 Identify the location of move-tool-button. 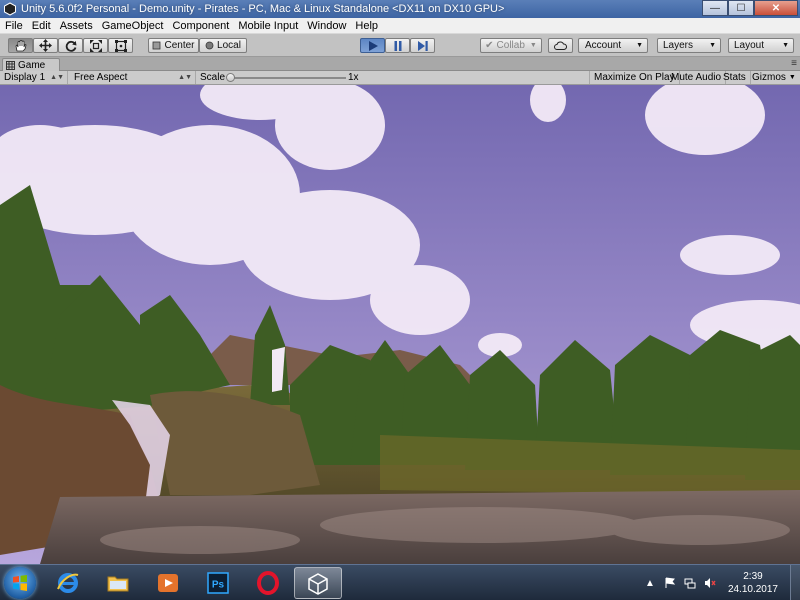
(45, 45).